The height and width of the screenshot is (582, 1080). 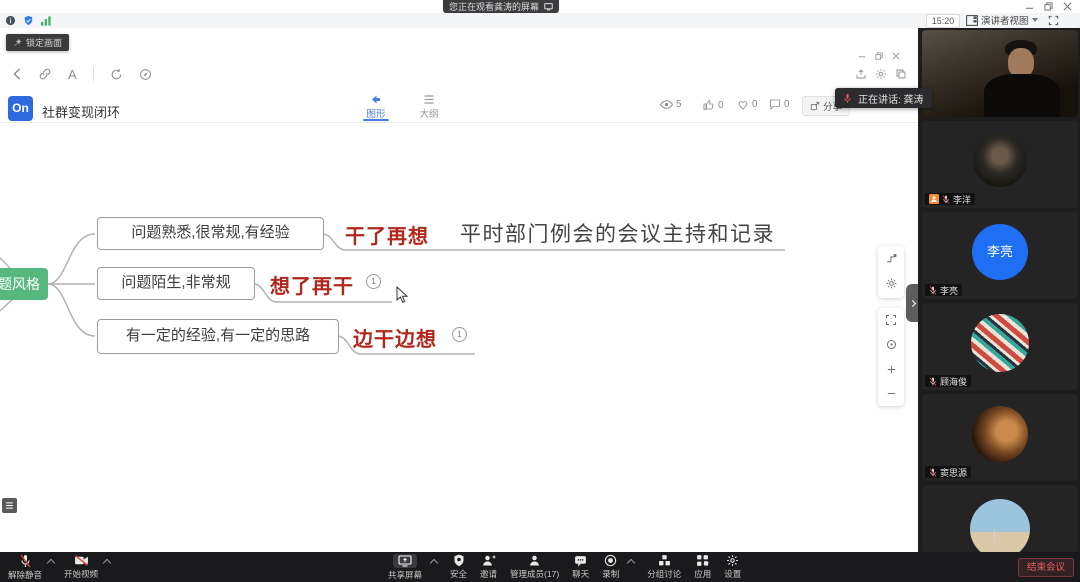 What do you see at coordinates (610, 567) in the screenshot?
I see `record-button: 录制` at bounding box center [610, 567].